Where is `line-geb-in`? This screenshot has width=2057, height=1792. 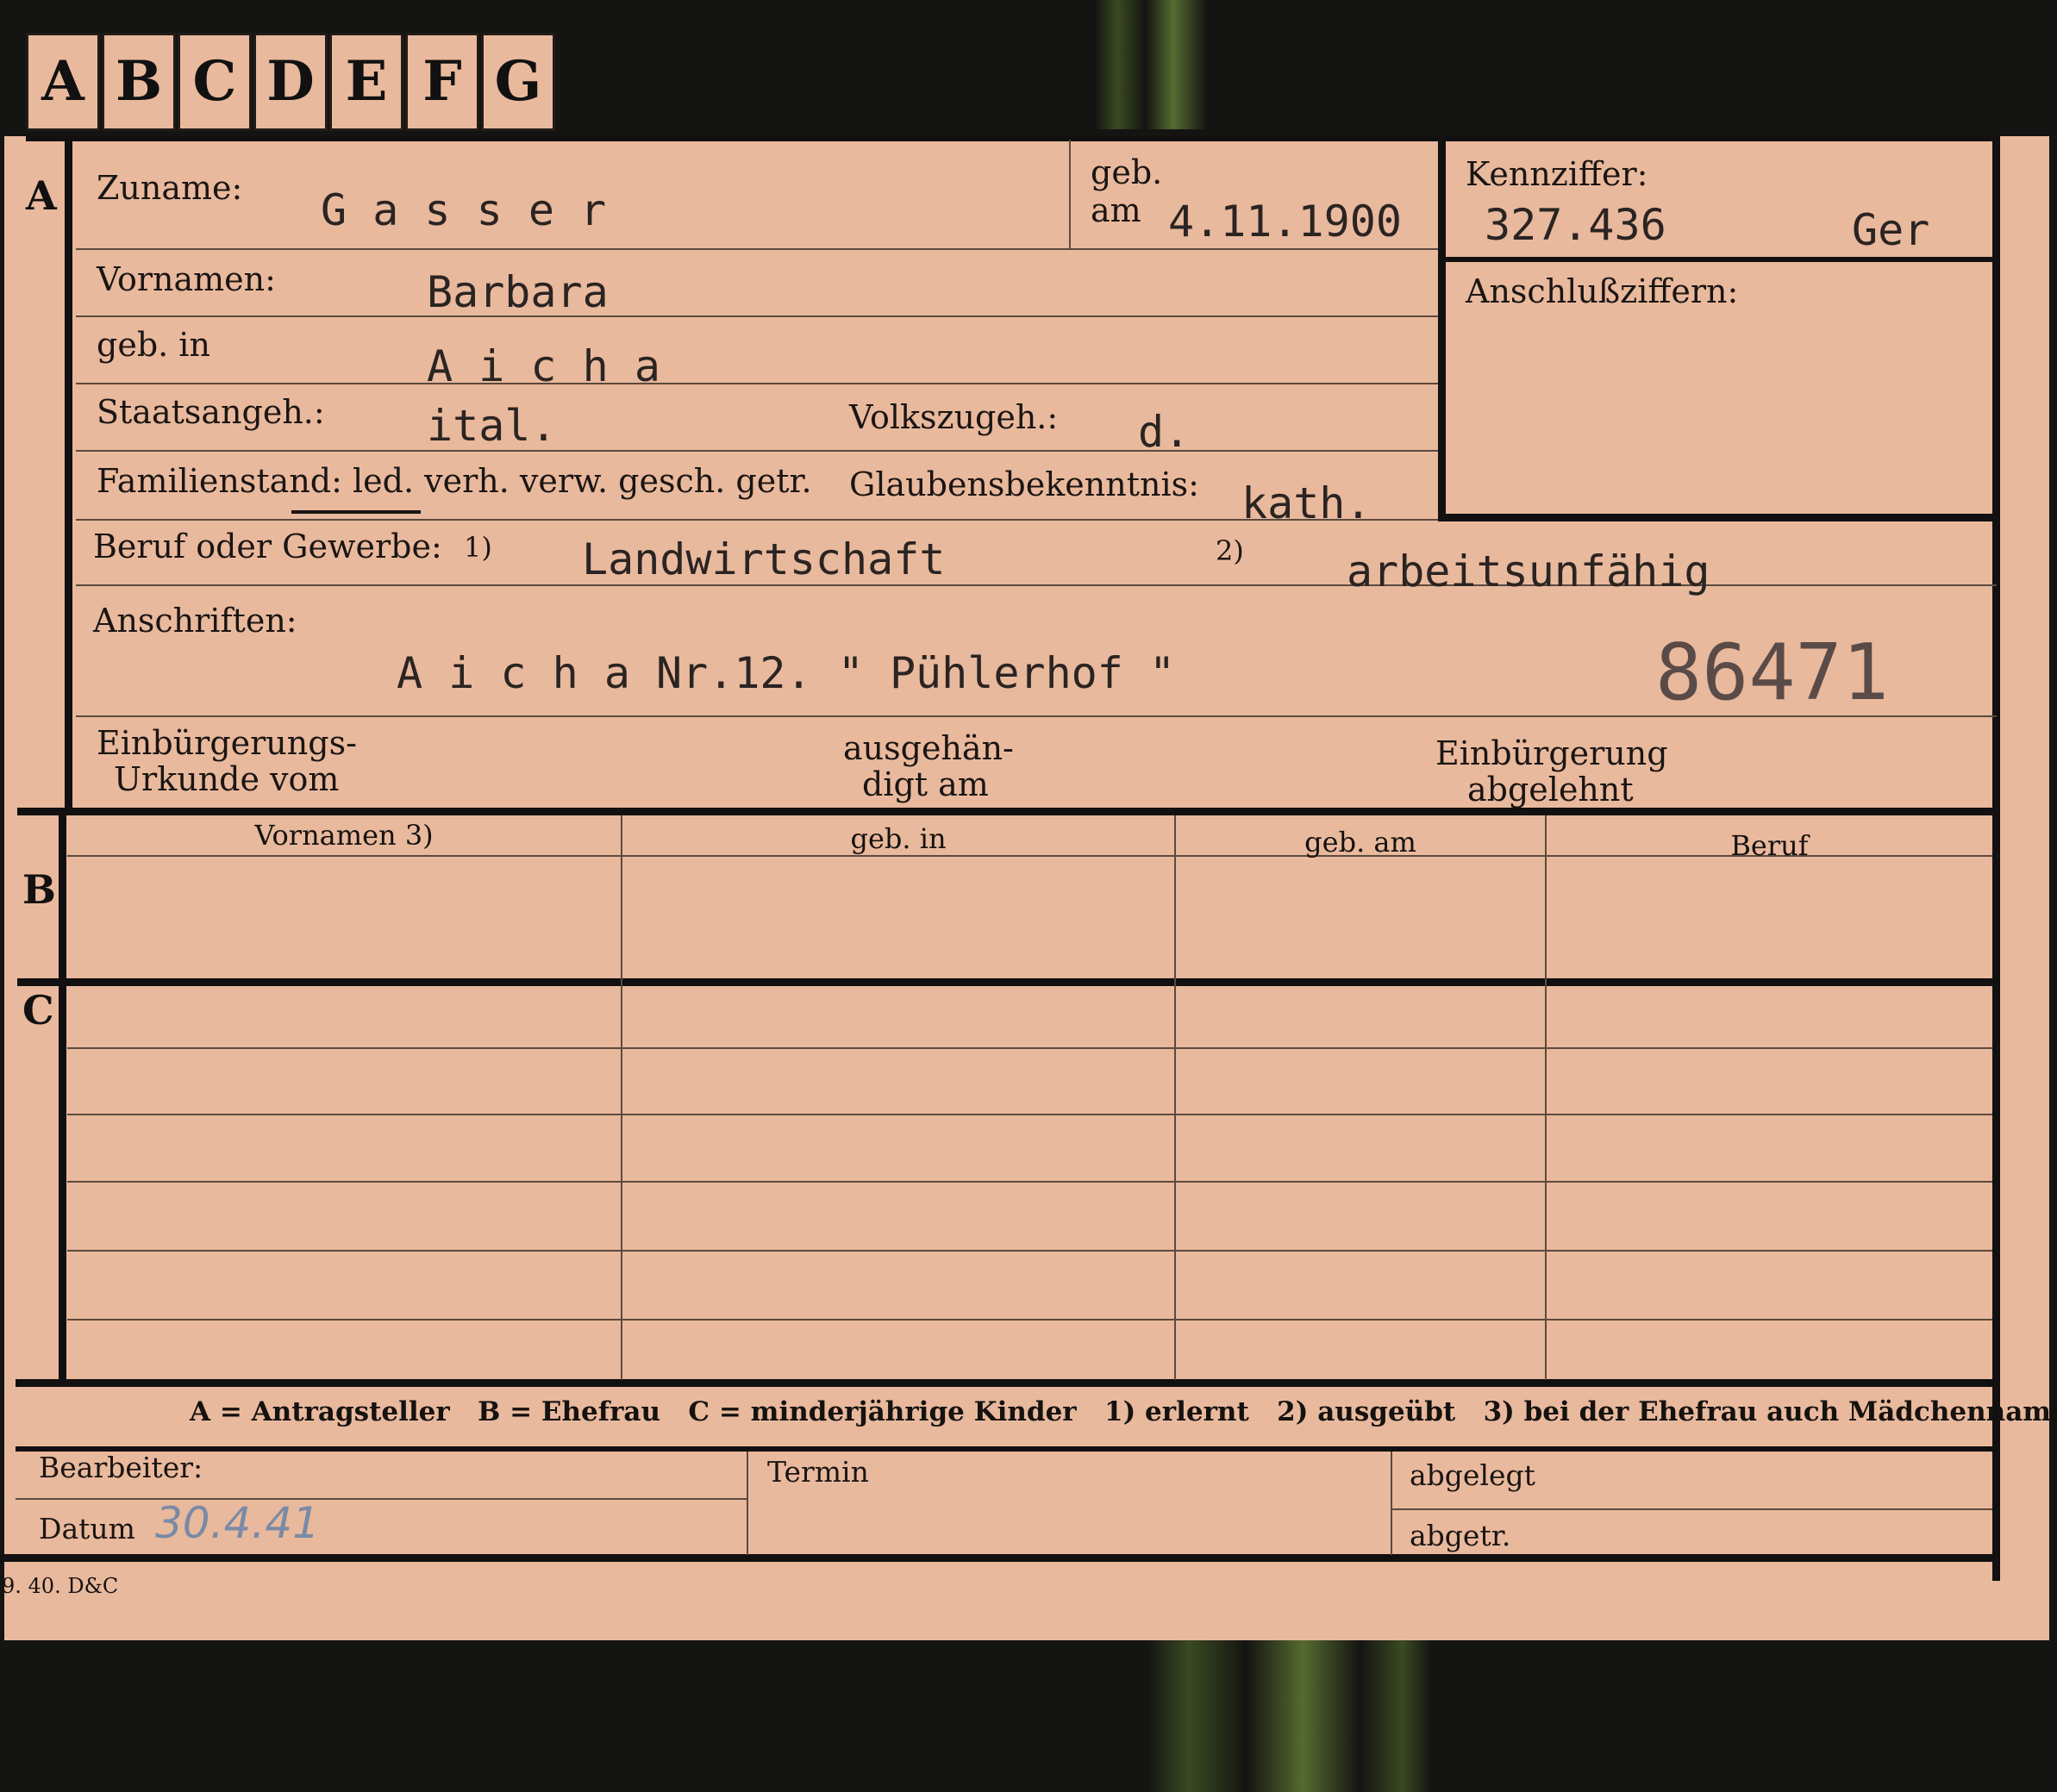
line-geb-in is located at coordinates (757, 383).